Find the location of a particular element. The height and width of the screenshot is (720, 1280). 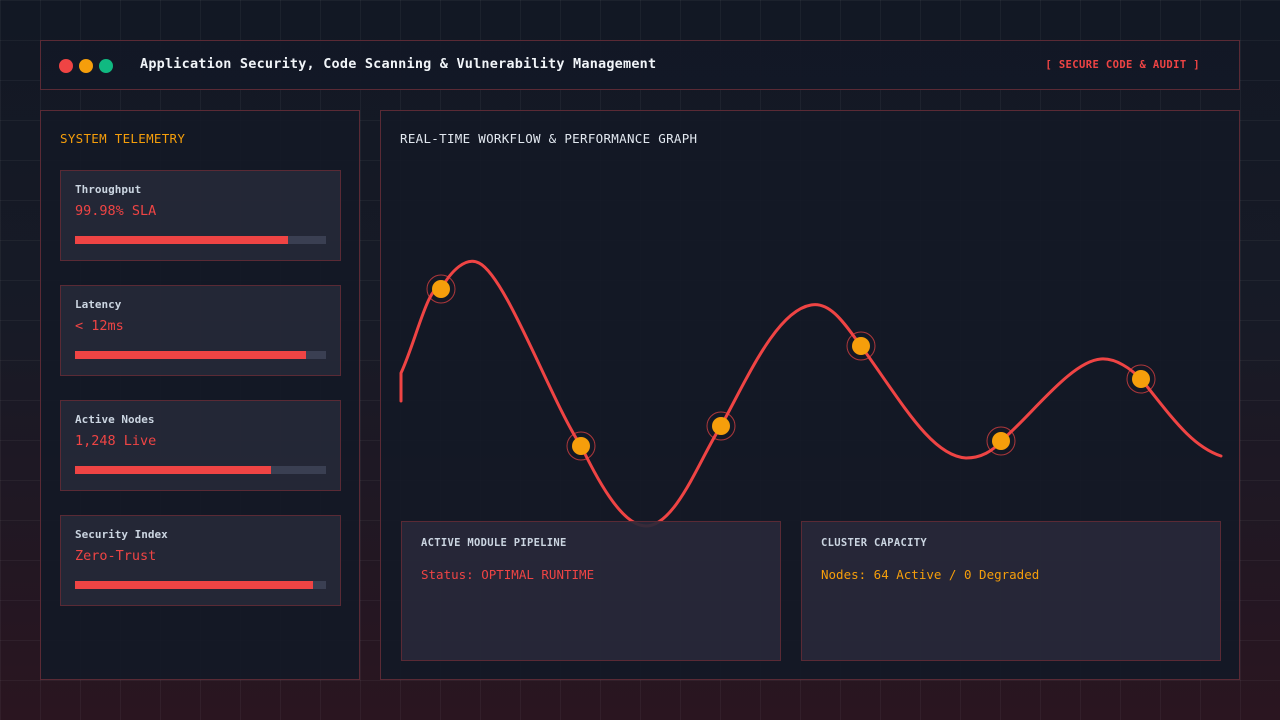

metric-card-active-nodes: Active Nodes 1,248 Live is located at coordinates (200, 445).